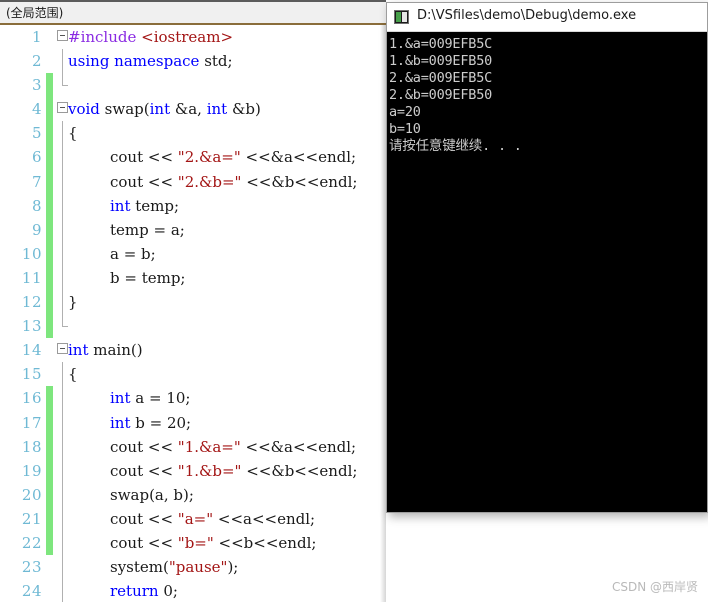  I want to click on code-line: 6 cout << "2.&a=" <<&a<<endl;, so click(193, 157).